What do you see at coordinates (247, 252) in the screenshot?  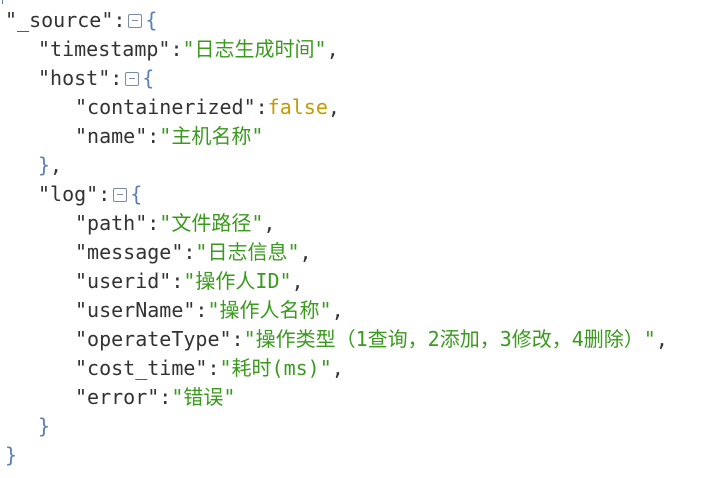 I see `message-value: "日志信息"` at bounding box center [247, 252].